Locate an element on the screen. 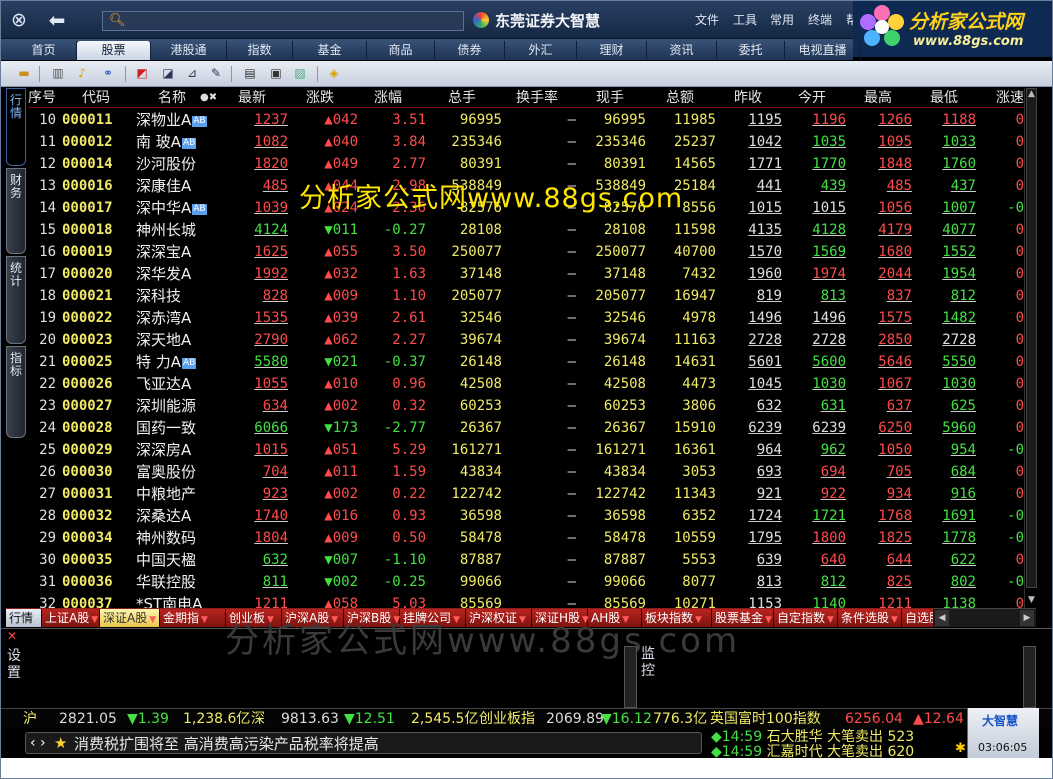 The width and height of the screenshot is (1053, 779). nav-tab: 债券 is located at coordinates (470, 50).